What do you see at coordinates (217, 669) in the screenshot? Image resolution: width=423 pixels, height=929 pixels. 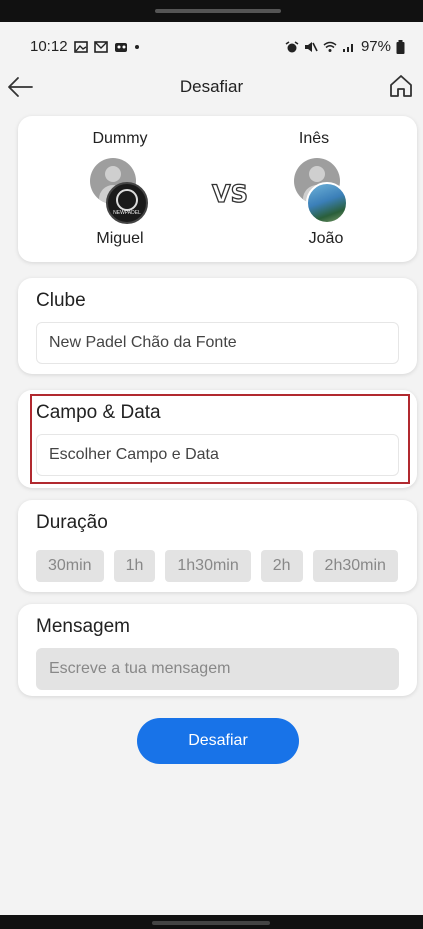 I see `message-input: Escreve a tua mensagem` at bounding box center [217, 669].